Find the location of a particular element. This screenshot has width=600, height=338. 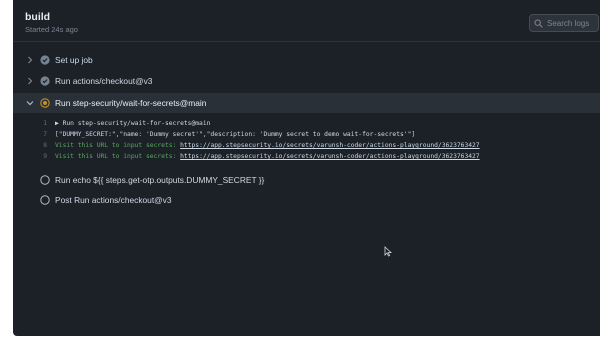

log-line-number: 9 is located at coordinates (45, 156).